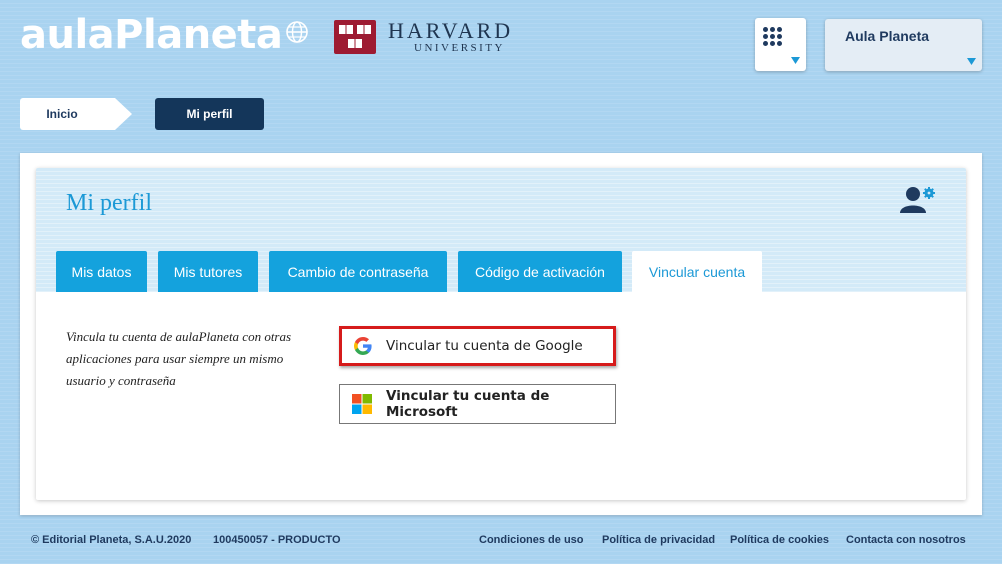 The height and width of the screenshot is (564, 1002). Describe the element at coordinates (540, 271) in the screenshot. I see `tab-codigo-activacion: Código de activación` at that location.